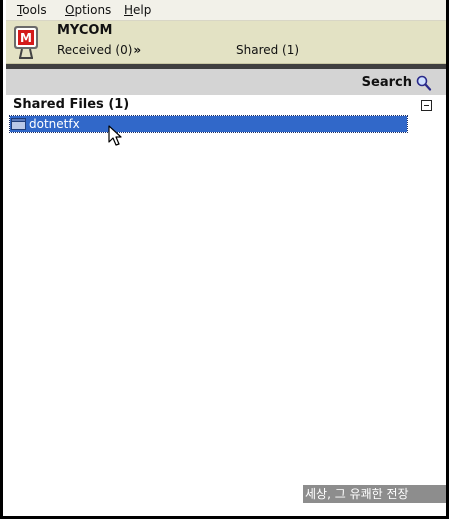 The image size is (449, 519). I want to click on menu-help: Help, so click(137, 10).